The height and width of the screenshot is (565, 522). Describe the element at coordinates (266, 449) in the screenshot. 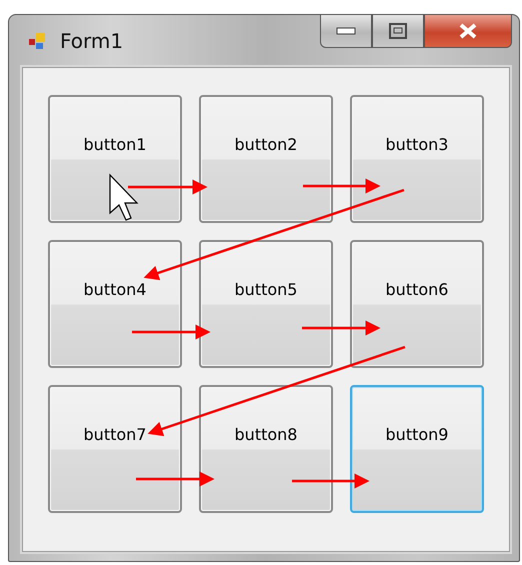

I see `form-button: button8` at that location.